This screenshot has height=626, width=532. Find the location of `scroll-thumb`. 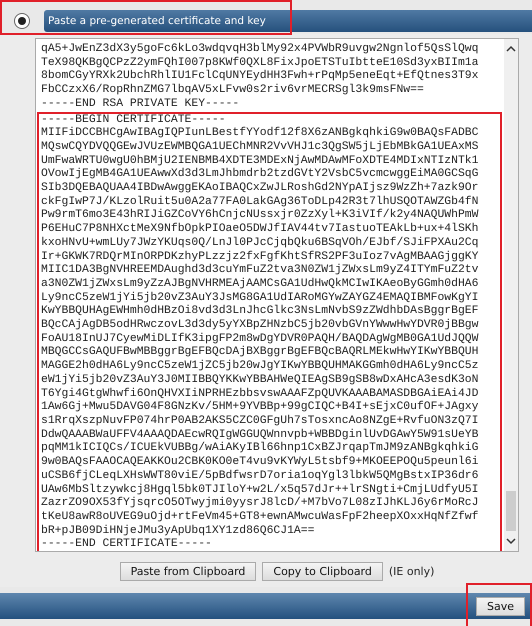

scroll-thumb is located at coordinates (511, 511).